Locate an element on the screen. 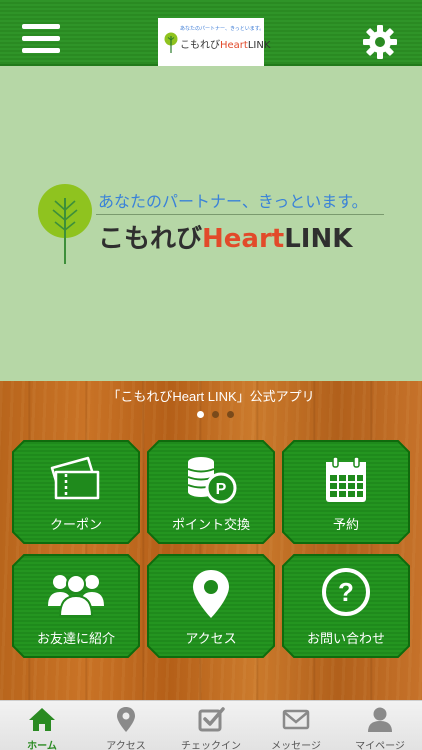  hero-brand-name: こもれびHeartLINK is located at coordinates (225, 236).